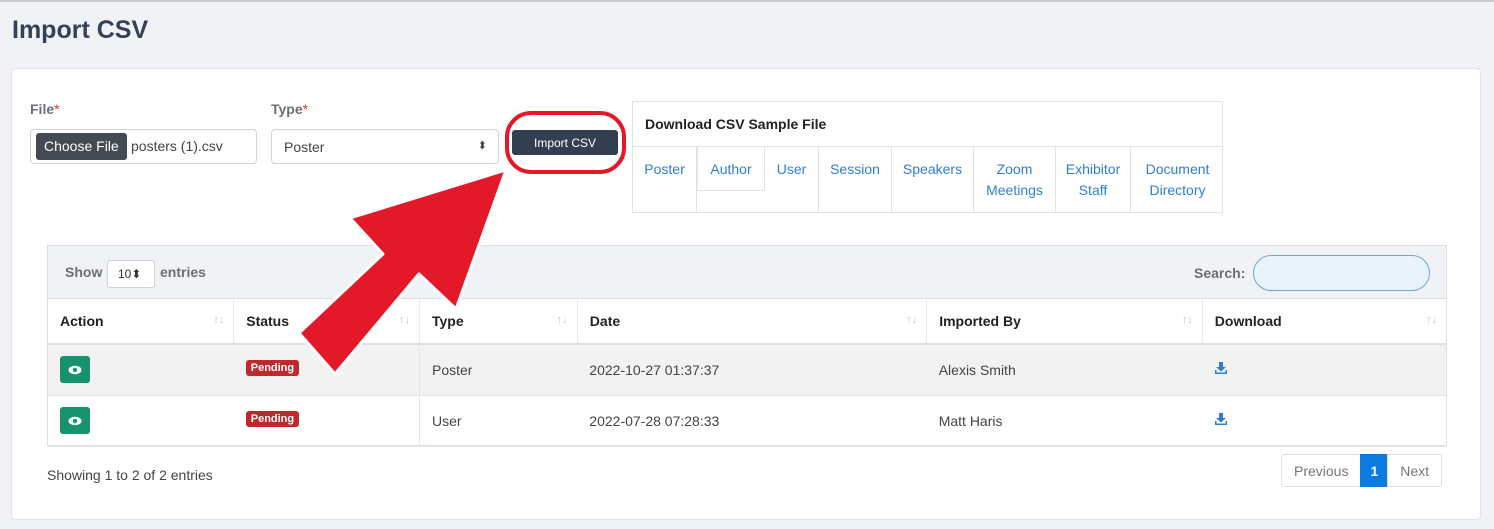  I want to click on column-header-type: Type ↑↓, so click(498, 322).